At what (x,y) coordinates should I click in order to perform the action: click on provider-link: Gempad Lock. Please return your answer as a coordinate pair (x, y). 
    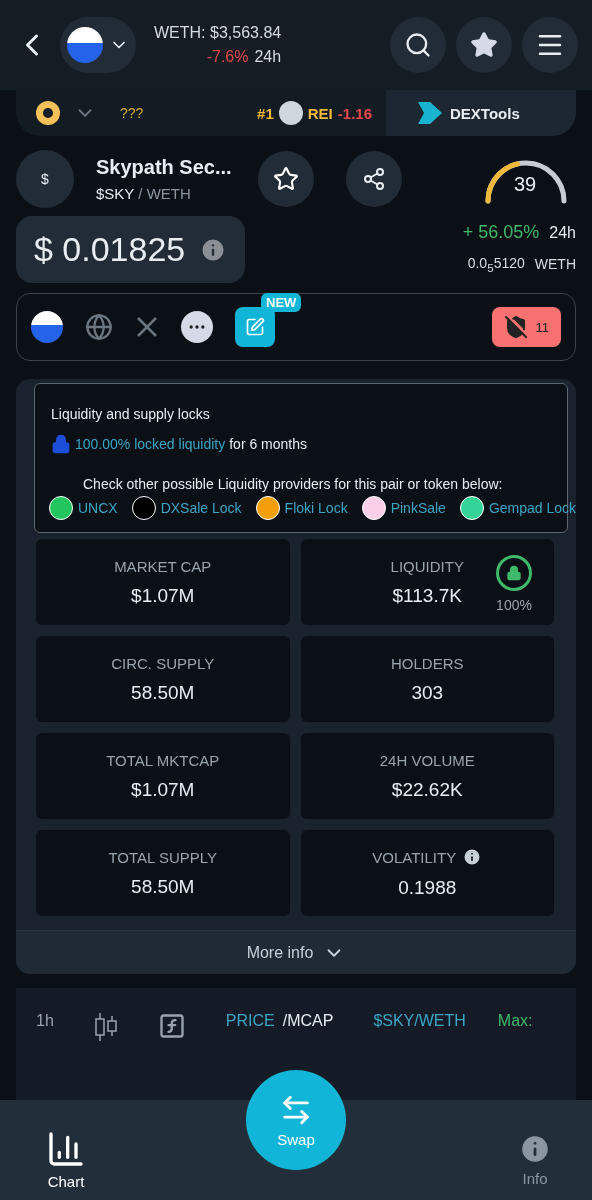
    Looking at the image, I should click on (532, 508).